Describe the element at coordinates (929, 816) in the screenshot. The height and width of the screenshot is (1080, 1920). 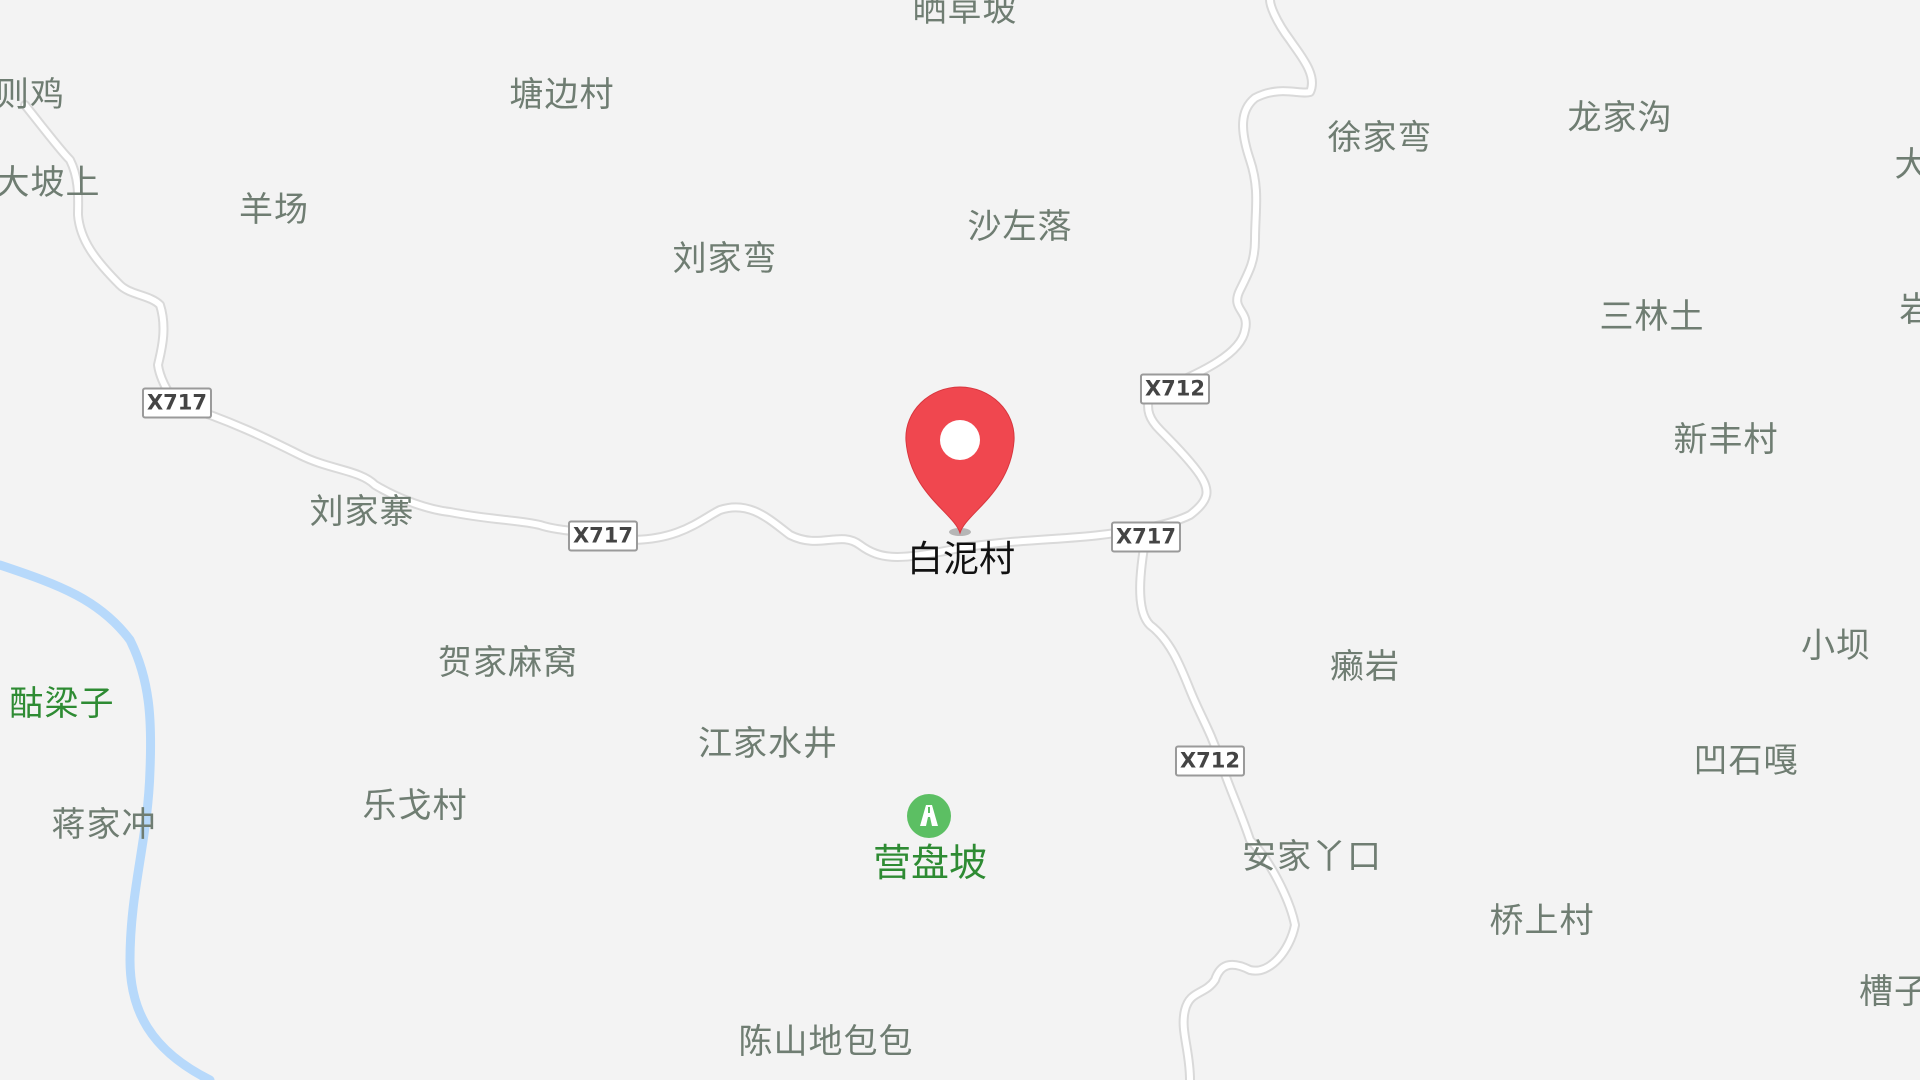
I see `mountain-pass-icon` at that location.